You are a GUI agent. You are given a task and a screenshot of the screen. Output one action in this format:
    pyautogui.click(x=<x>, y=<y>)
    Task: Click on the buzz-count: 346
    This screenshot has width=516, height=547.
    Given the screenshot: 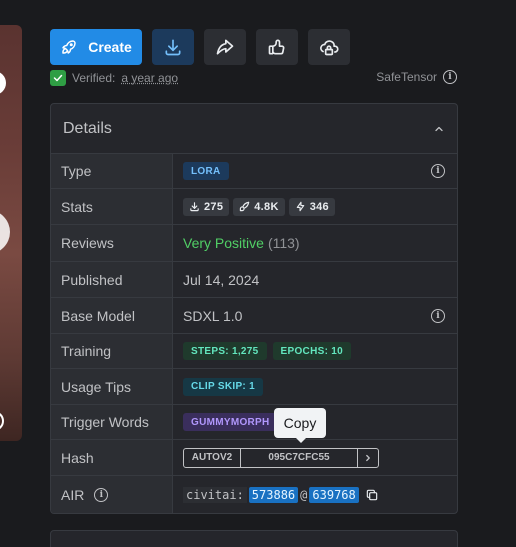 What is the action you would take?
    pyautogui.click(x=319, y=206)
    